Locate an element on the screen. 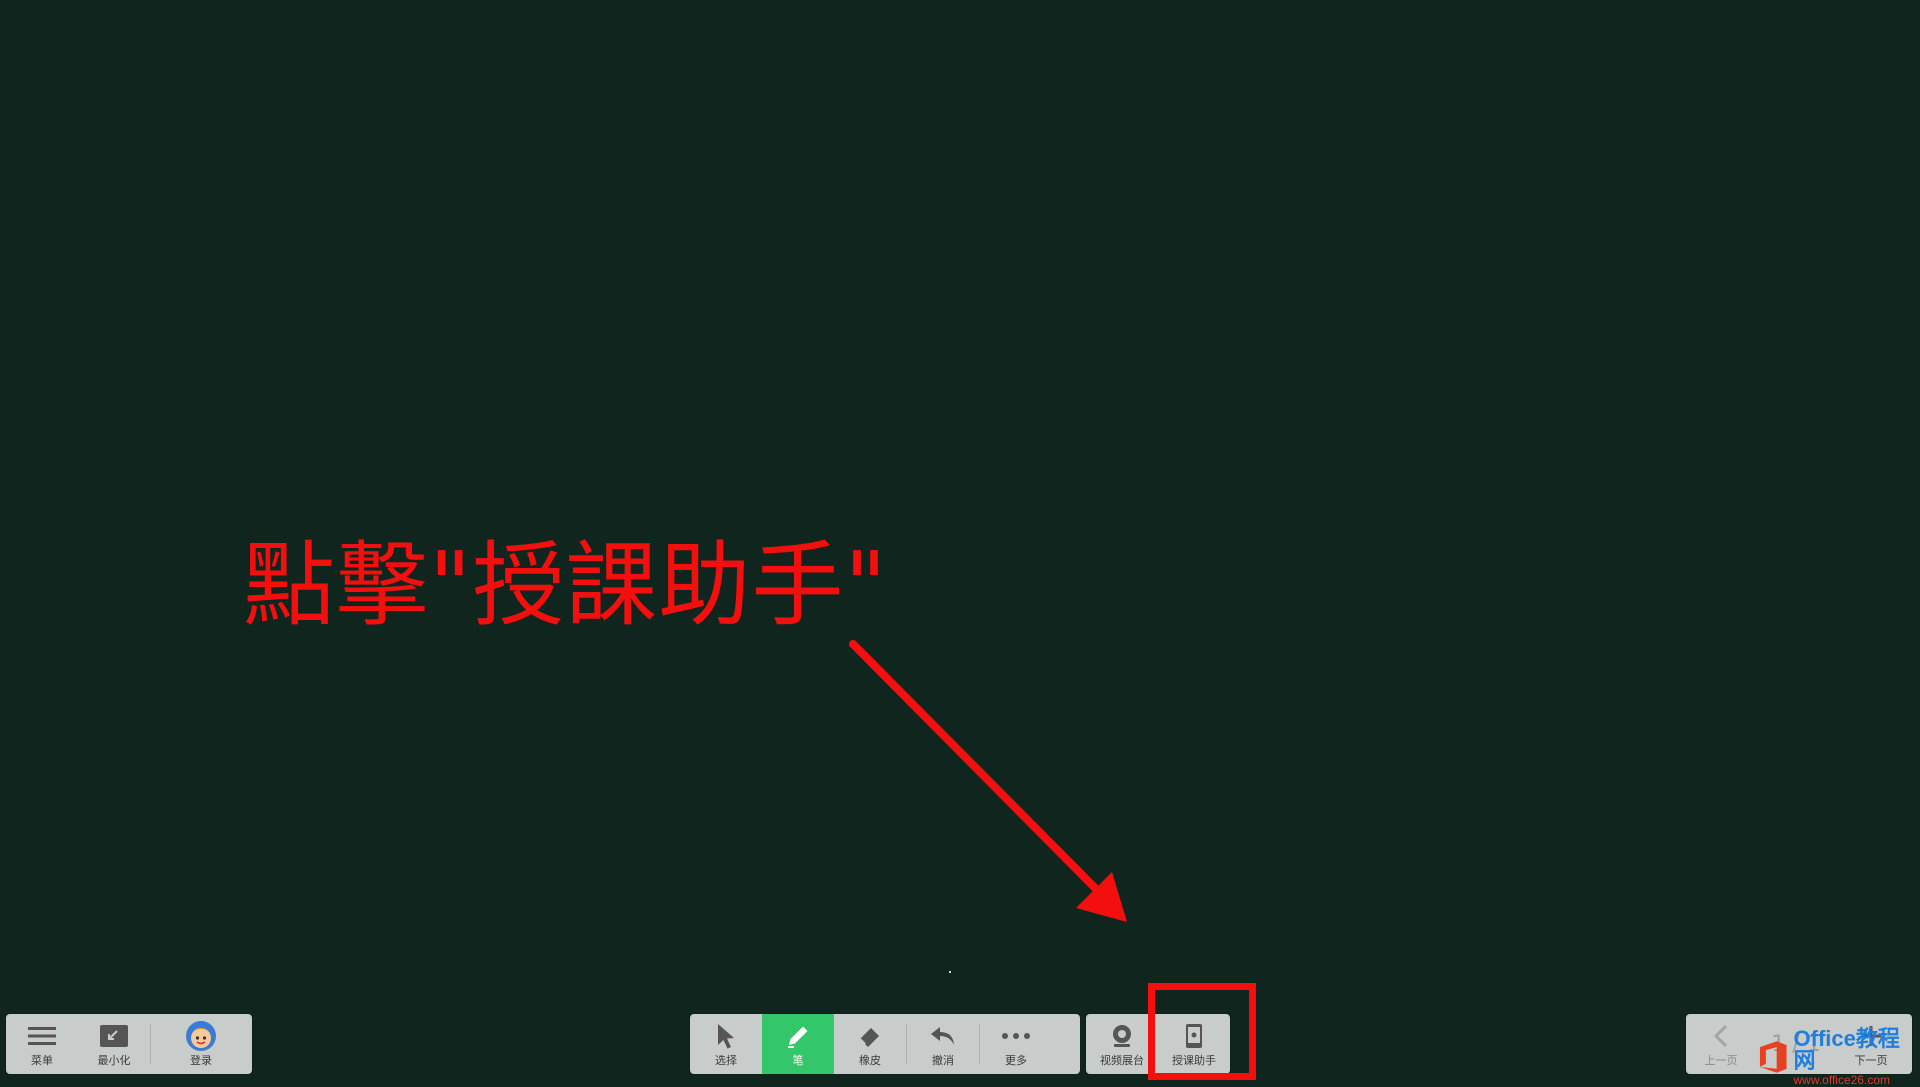 This screenshot has height=1087, width=1920. eraser-button: 橡皮 is located at coordinates (870, 1044).